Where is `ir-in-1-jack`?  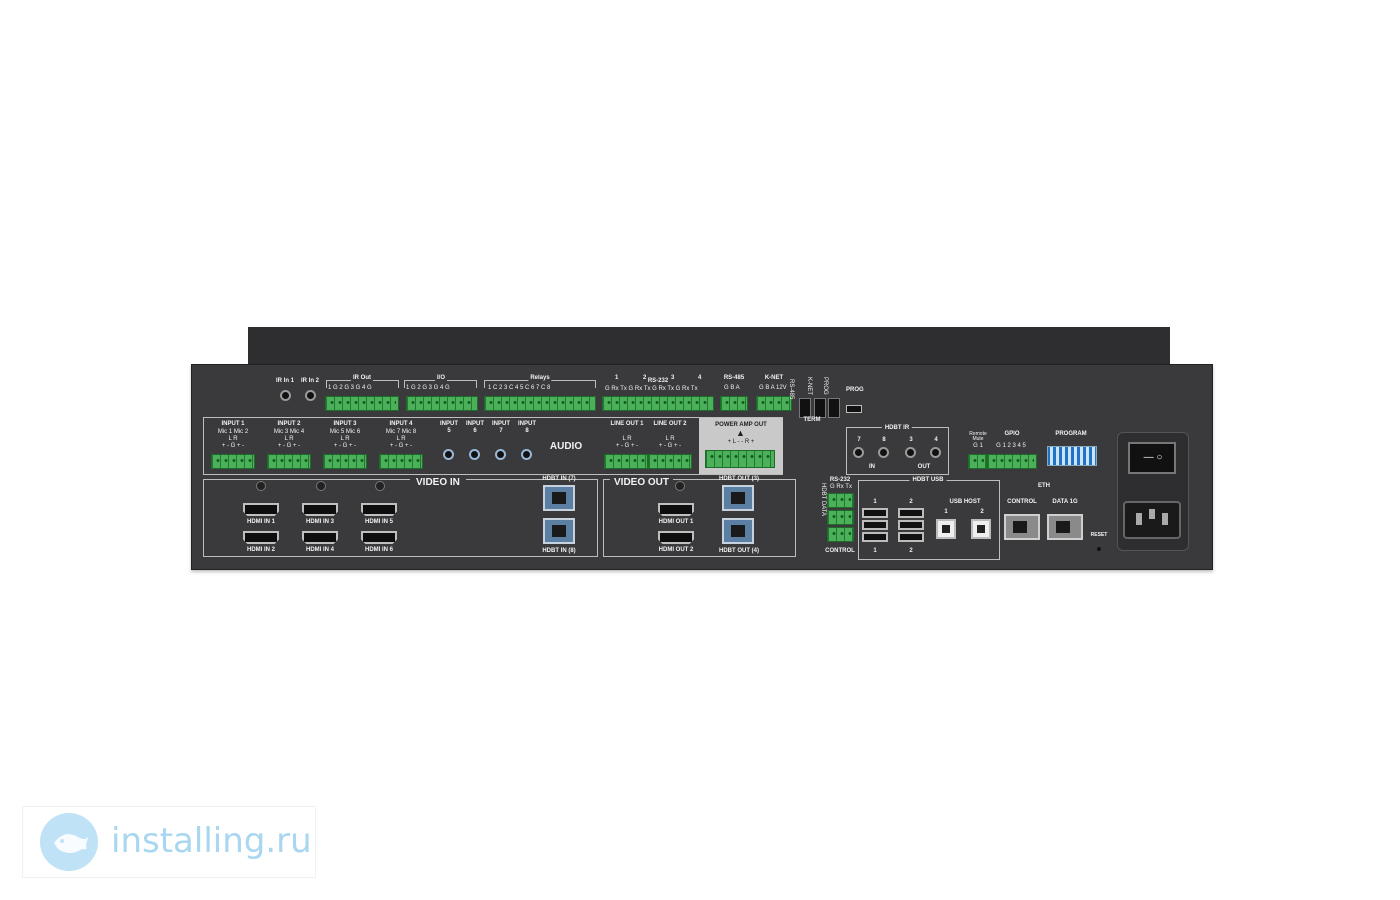 ir-in-1-jack is located at coordinates (285, 395).